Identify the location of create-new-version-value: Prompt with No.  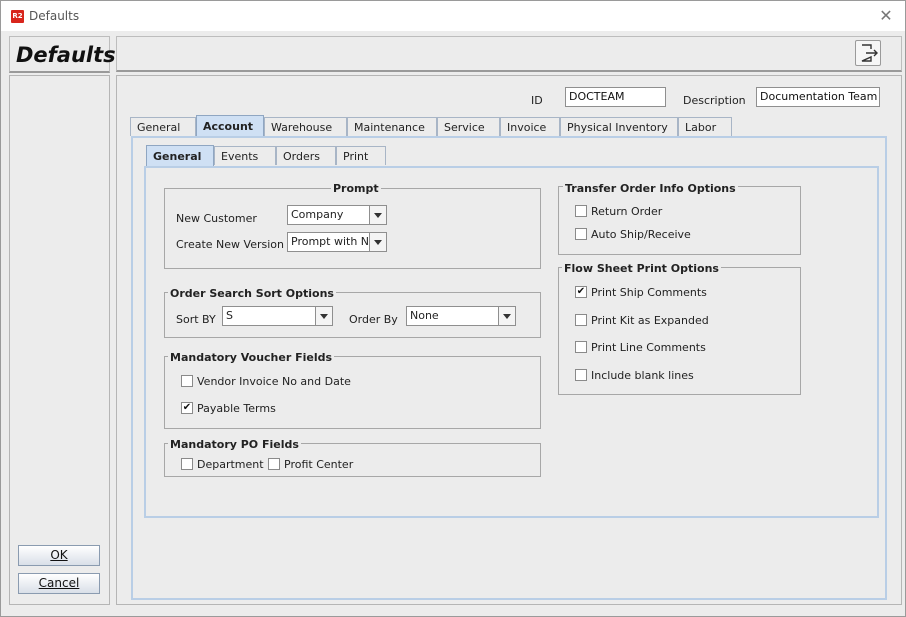
(333, 241).